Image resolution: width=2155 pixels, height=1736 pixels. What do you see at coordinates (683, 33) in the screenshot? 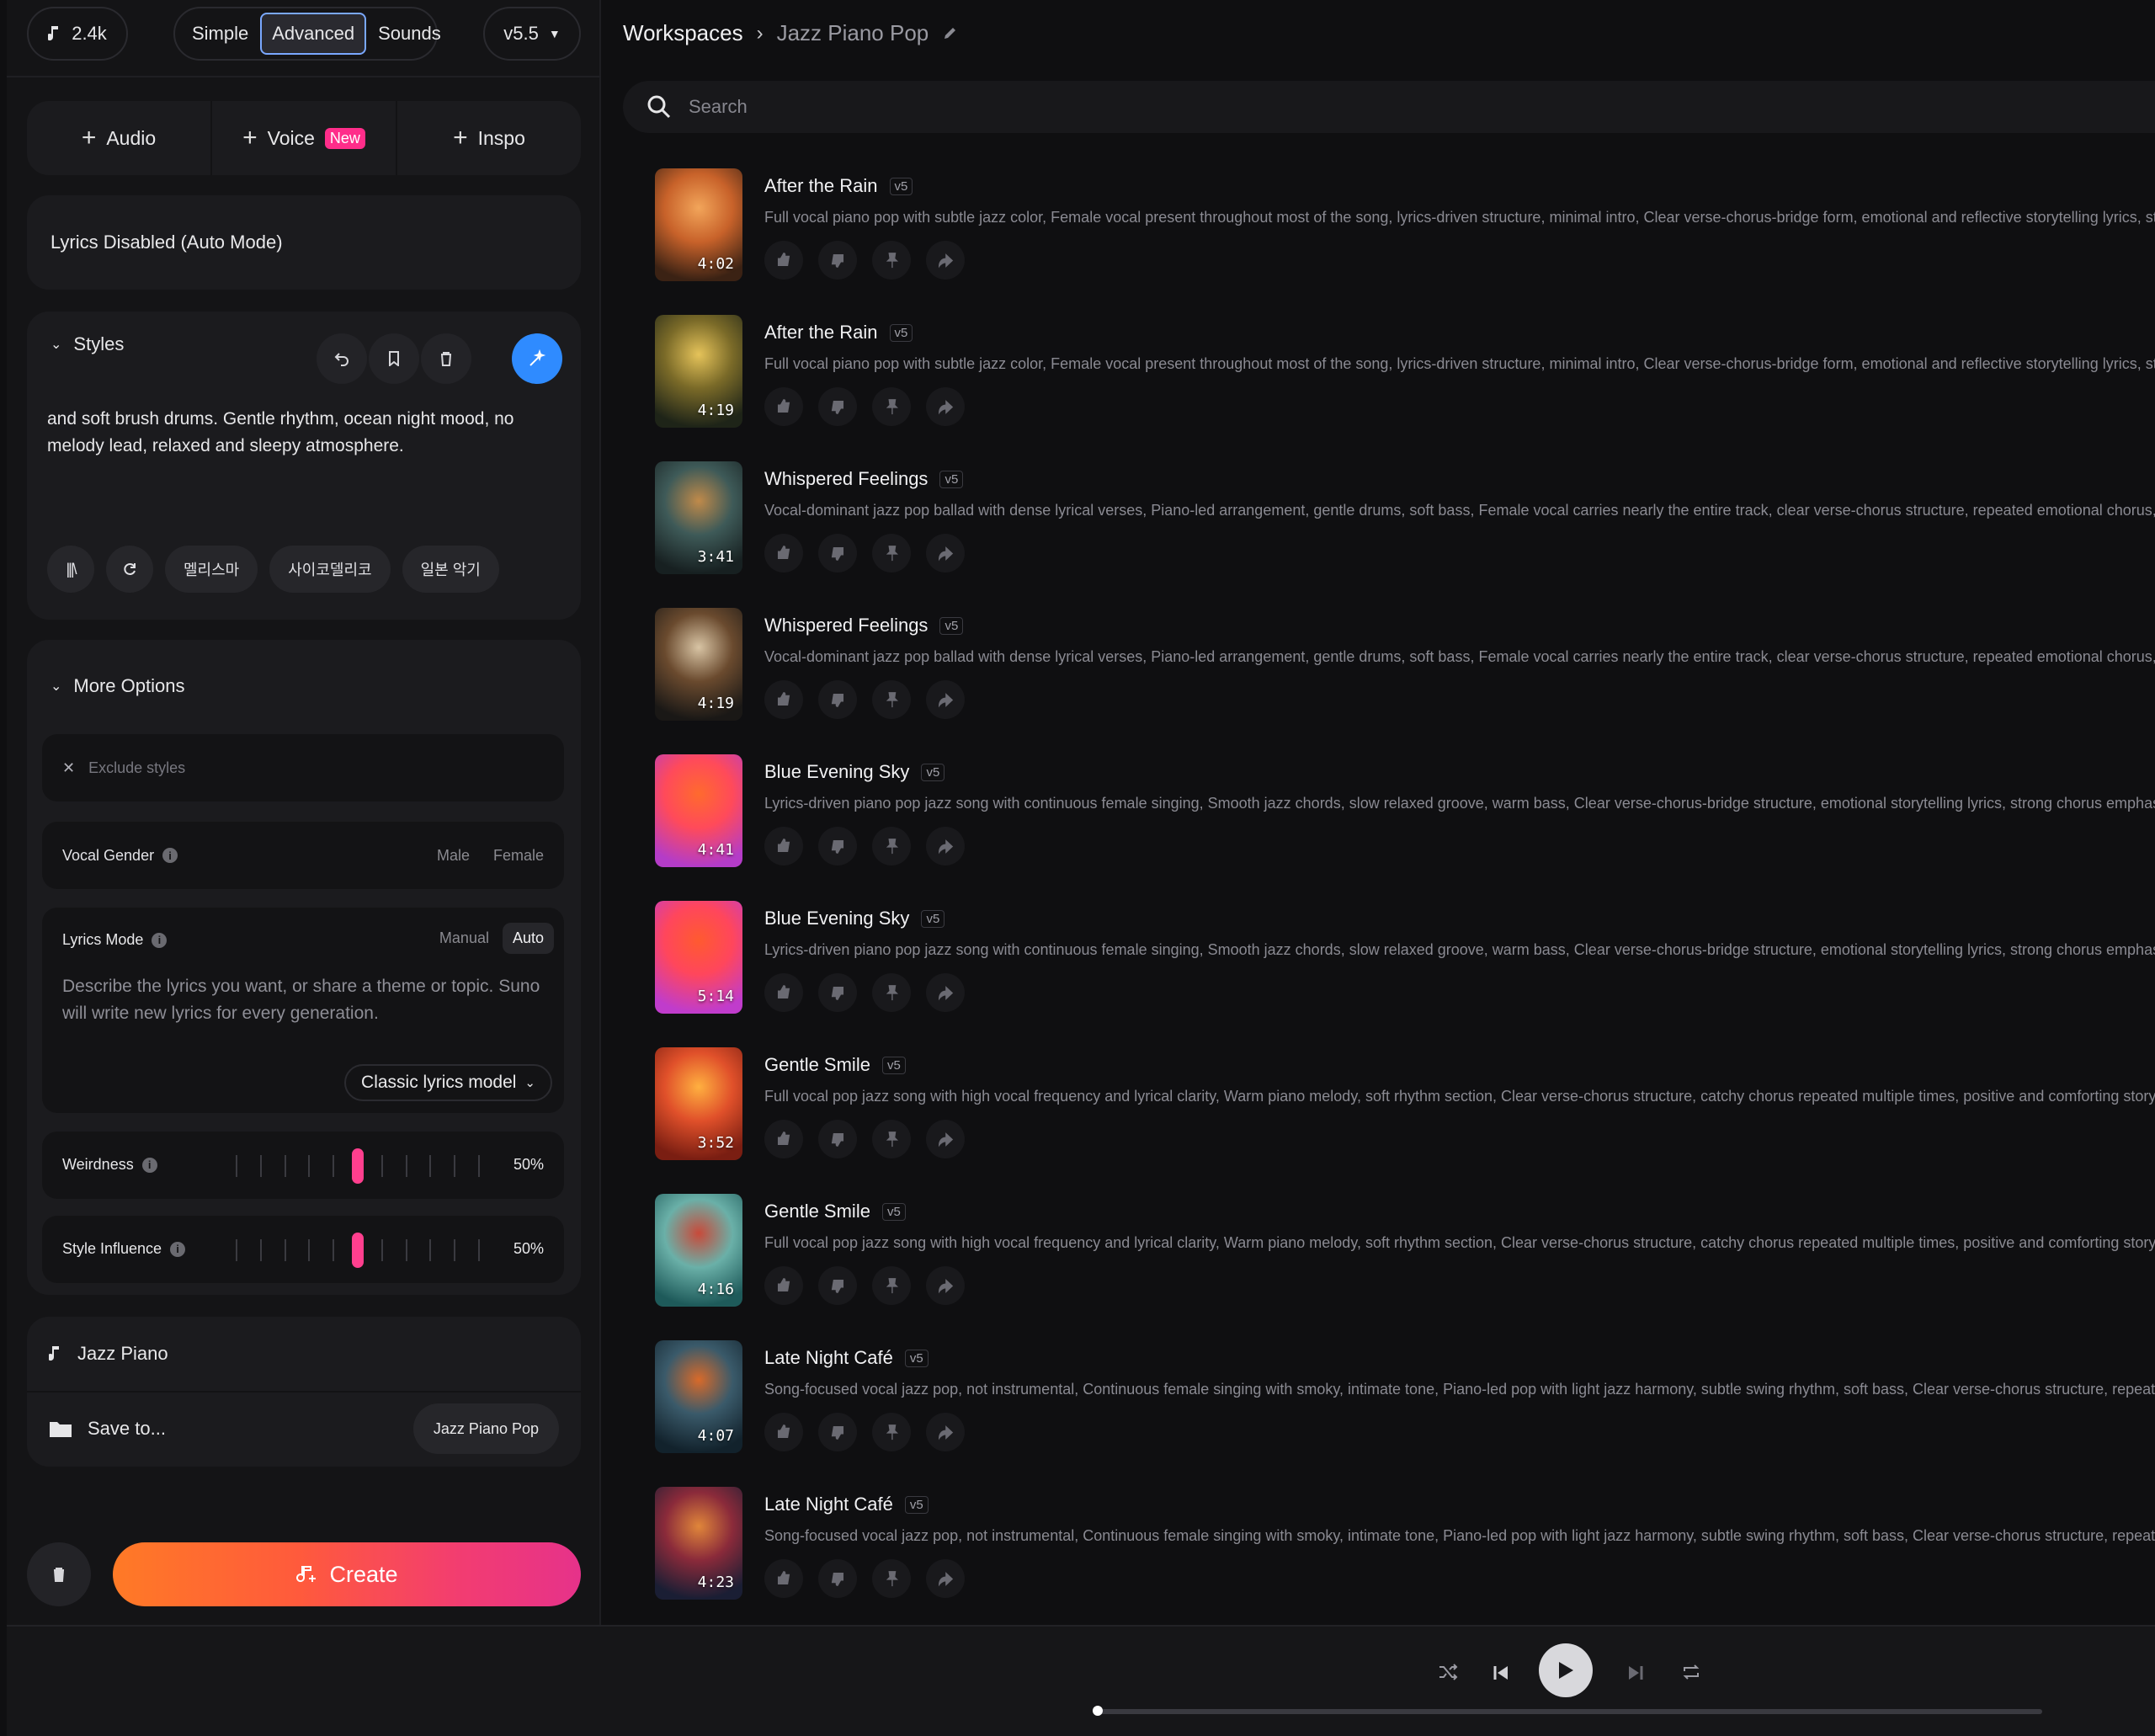
I see `breadcrumb-root: Workspaces` at bounding box center [683, 33].